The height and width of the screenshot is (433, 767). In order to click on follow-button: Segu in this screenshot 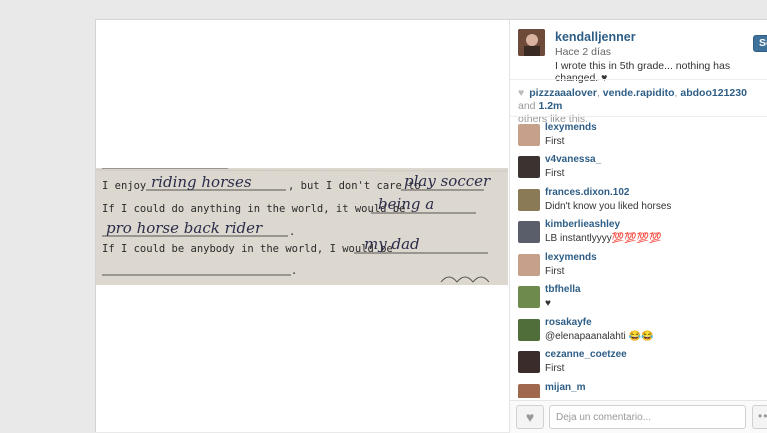, I will do `click(760, 43)`.